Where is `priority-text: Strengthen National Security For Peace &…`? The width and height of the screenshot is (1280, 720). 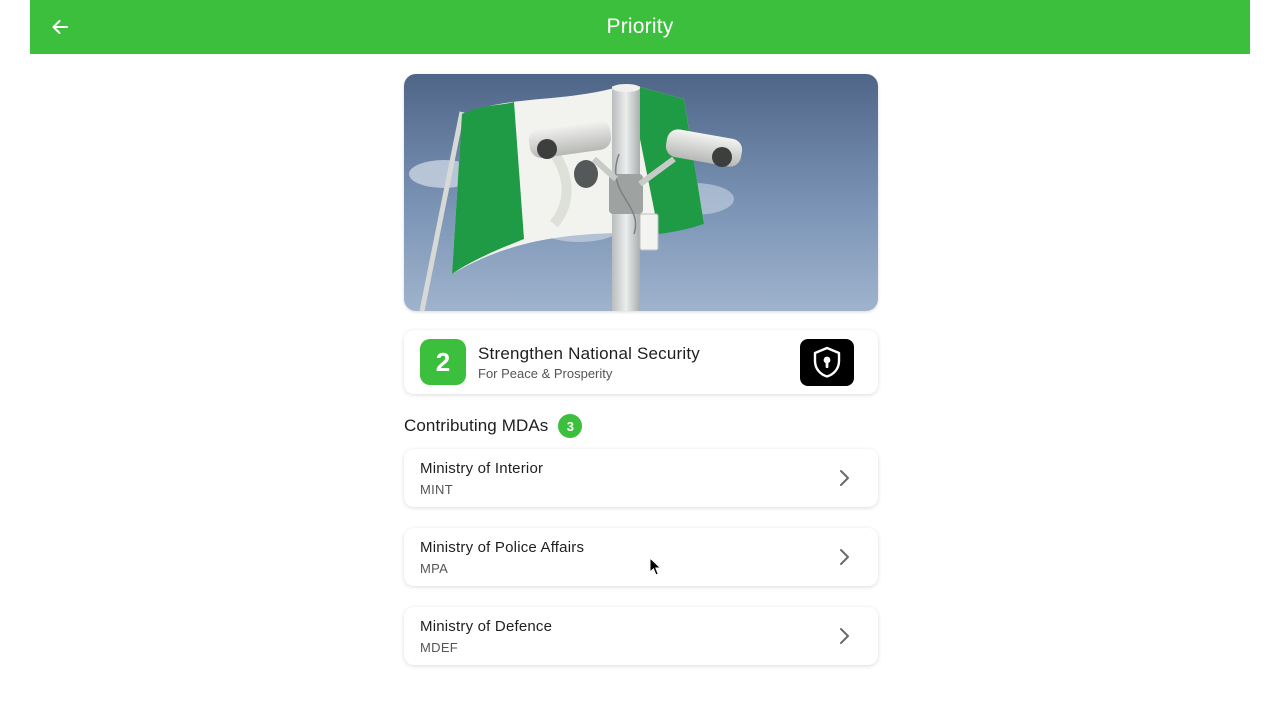 priority-text: Strengthen National Security For Peace &… is located at coordinates (639, 362).